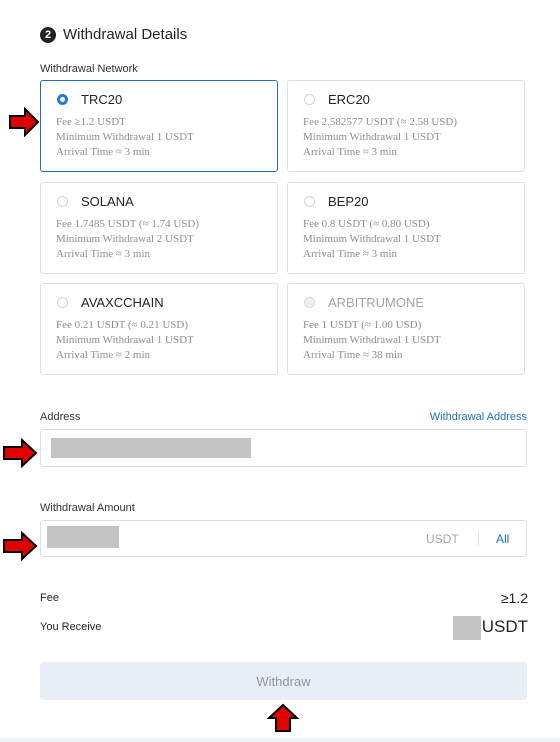 This screenshot has width=560, height=742. Describe the element at coordinates (283, 538) in the screenshot. I see `amount-input: USDT All` at that location.